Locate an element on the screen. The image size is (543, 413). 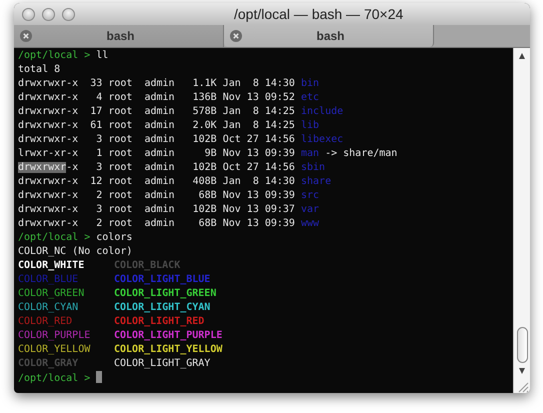
minimize-button is located at coordinates (48, 14).